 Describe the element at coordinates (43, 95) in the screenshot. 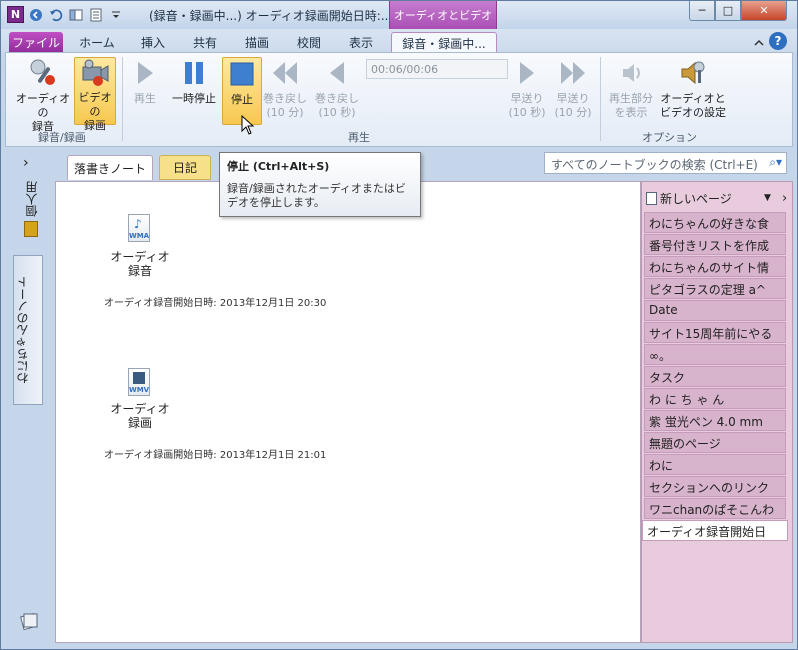

I see `record-audio-button: オーディオの 録音` at that location.